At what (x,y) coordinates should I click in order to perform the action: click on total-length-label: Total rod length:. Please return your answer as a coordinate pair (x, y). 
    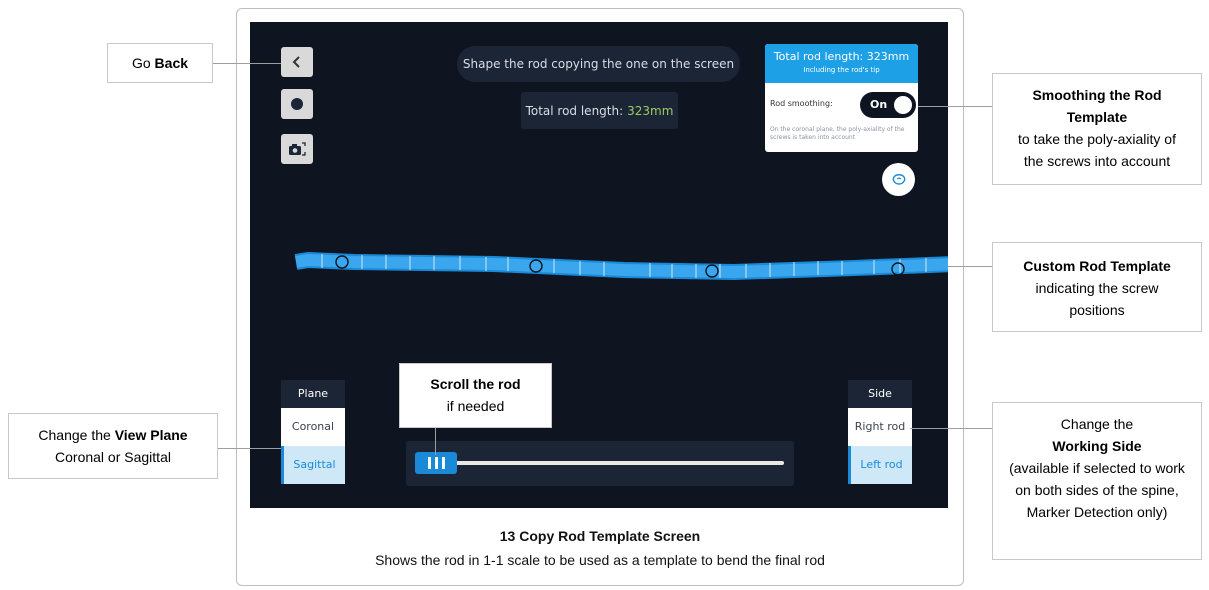
    Looking at the image, I should click on (574, 110).